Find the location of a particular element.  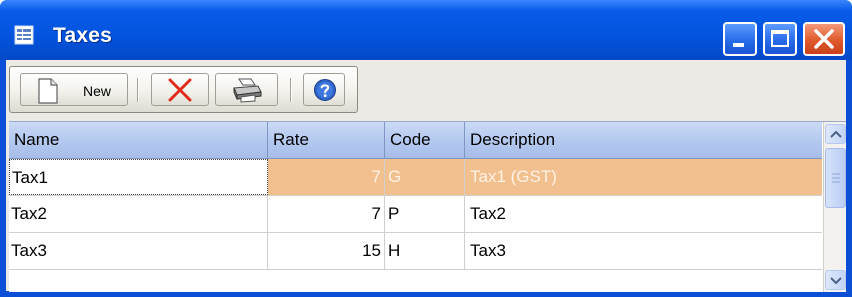

chevron-down-icon is located at coordinates (836, 281).